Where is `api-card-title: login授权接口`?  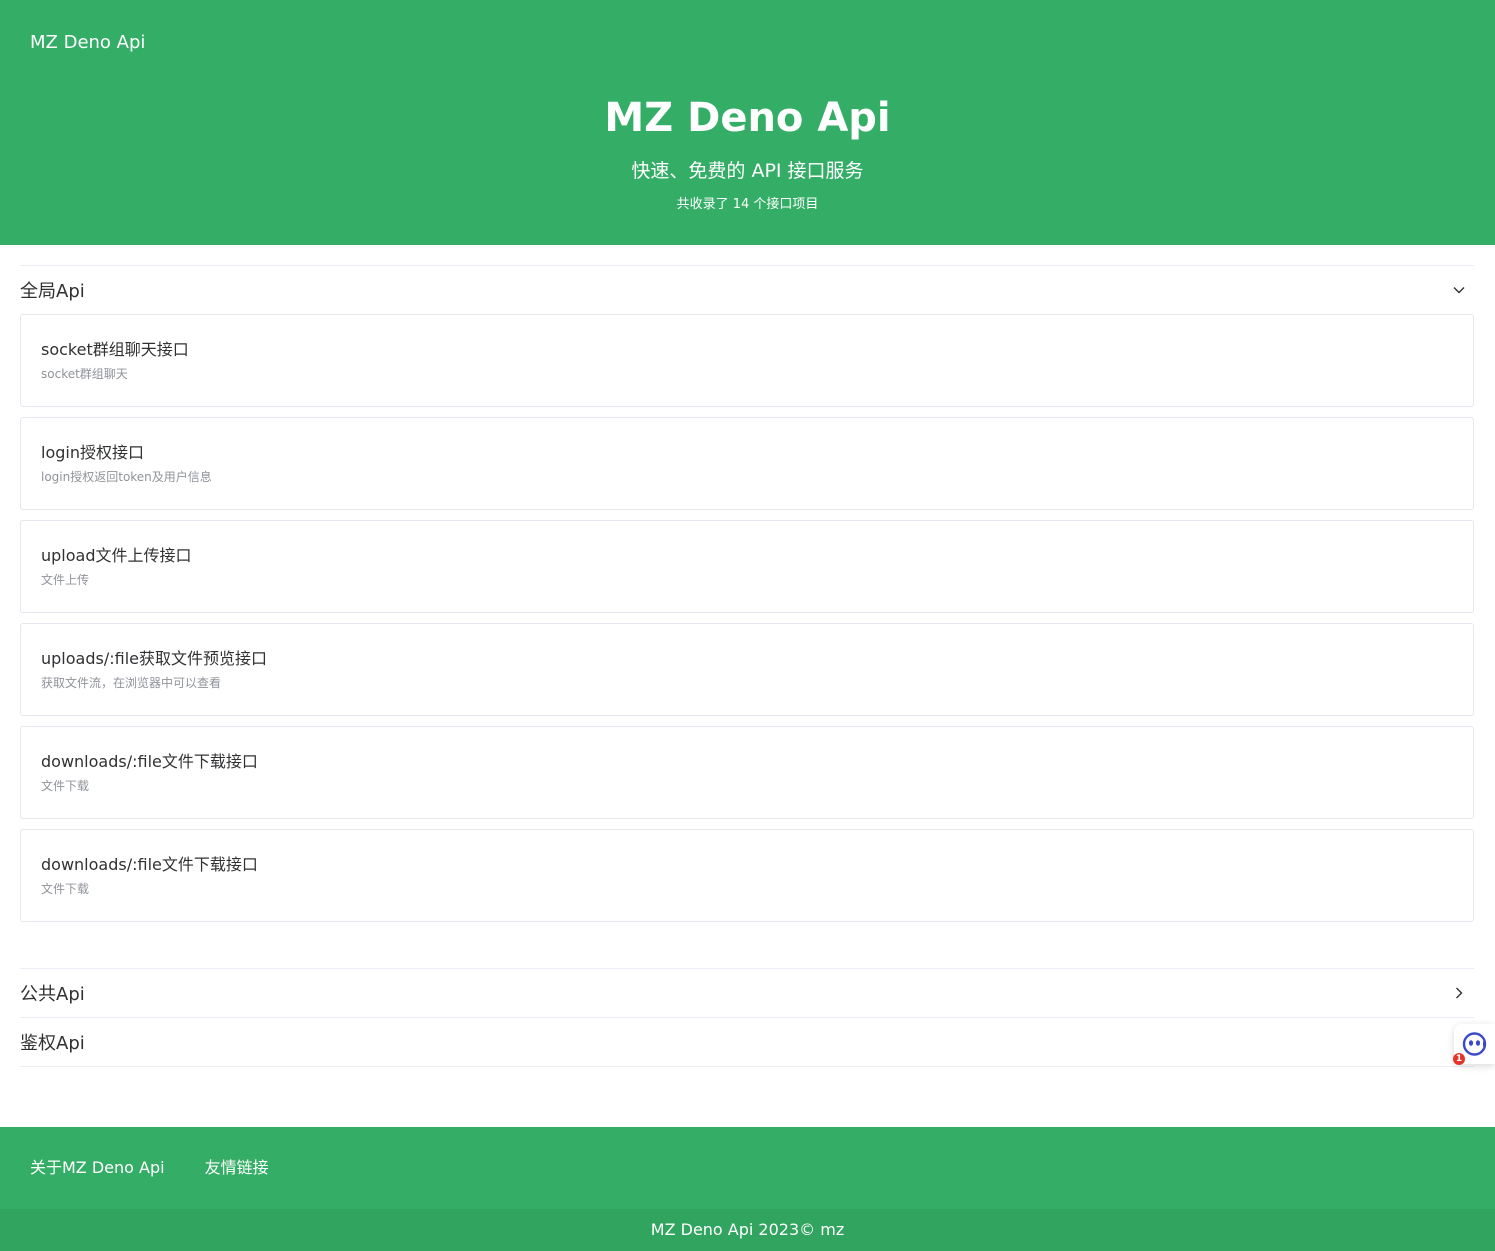
api-card-title: login授权接口 is located at coordinates (92, 452).